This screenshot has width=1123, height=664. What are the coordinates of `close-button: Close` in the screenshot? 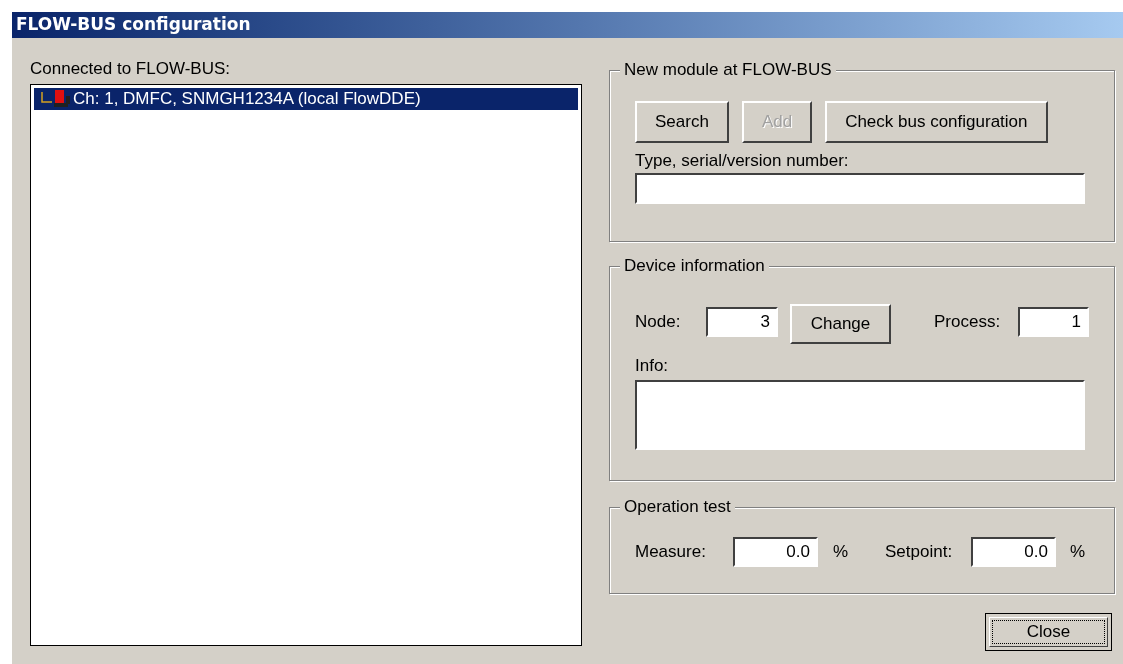 It's located at (1048, 632).